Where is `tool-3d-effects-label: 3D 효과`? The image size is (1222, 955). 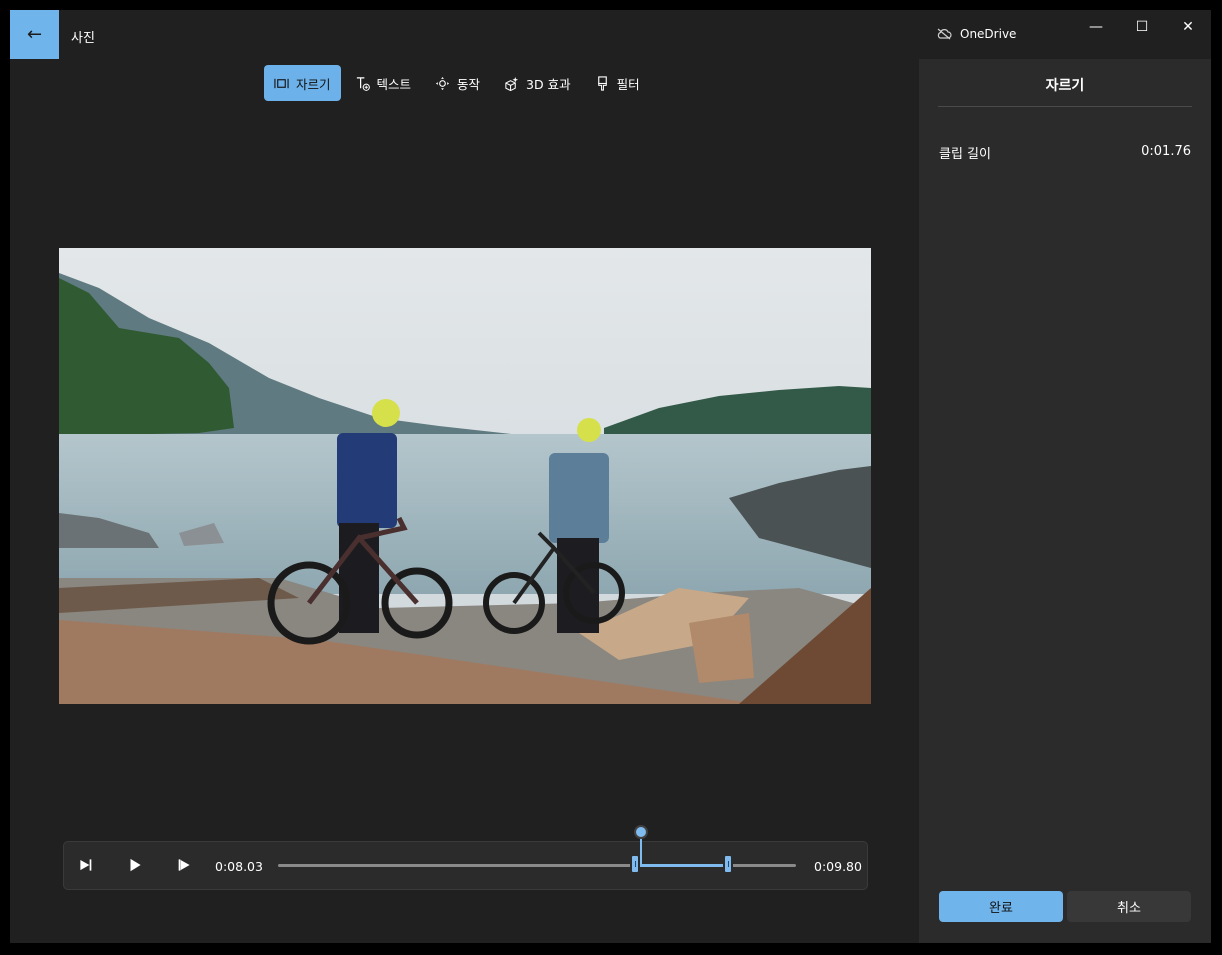 tool-3d-effects-label: 3D 효과 is located at coordinates (548, 84).